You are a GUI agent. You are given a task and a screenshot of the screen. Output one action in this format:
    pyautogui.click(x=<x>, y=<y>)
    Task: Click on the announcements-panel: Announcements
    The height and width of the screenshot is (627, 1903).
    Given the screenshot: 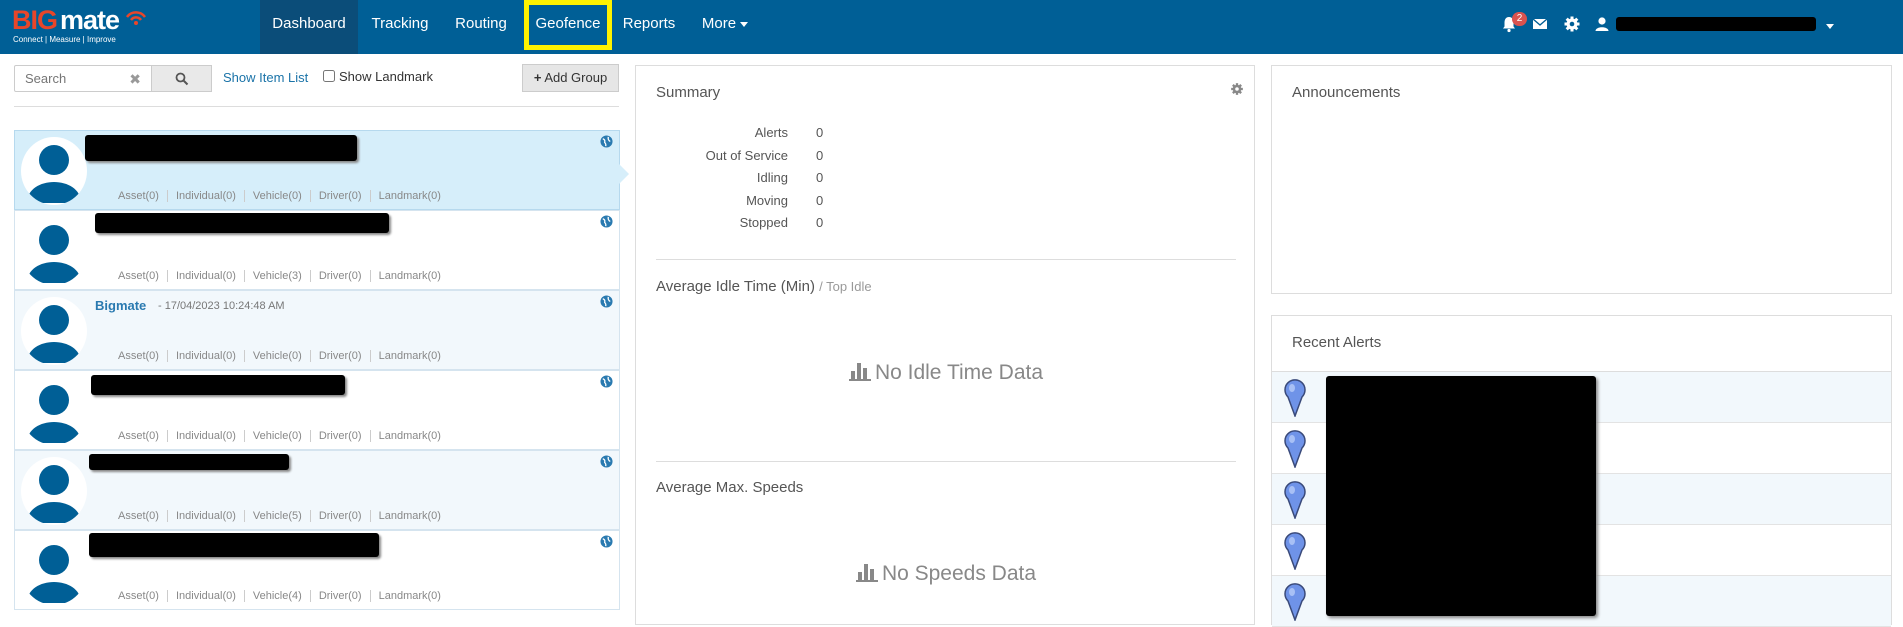 What is the action you would take?
    pyautogui.click(x=1581, y=179)
    